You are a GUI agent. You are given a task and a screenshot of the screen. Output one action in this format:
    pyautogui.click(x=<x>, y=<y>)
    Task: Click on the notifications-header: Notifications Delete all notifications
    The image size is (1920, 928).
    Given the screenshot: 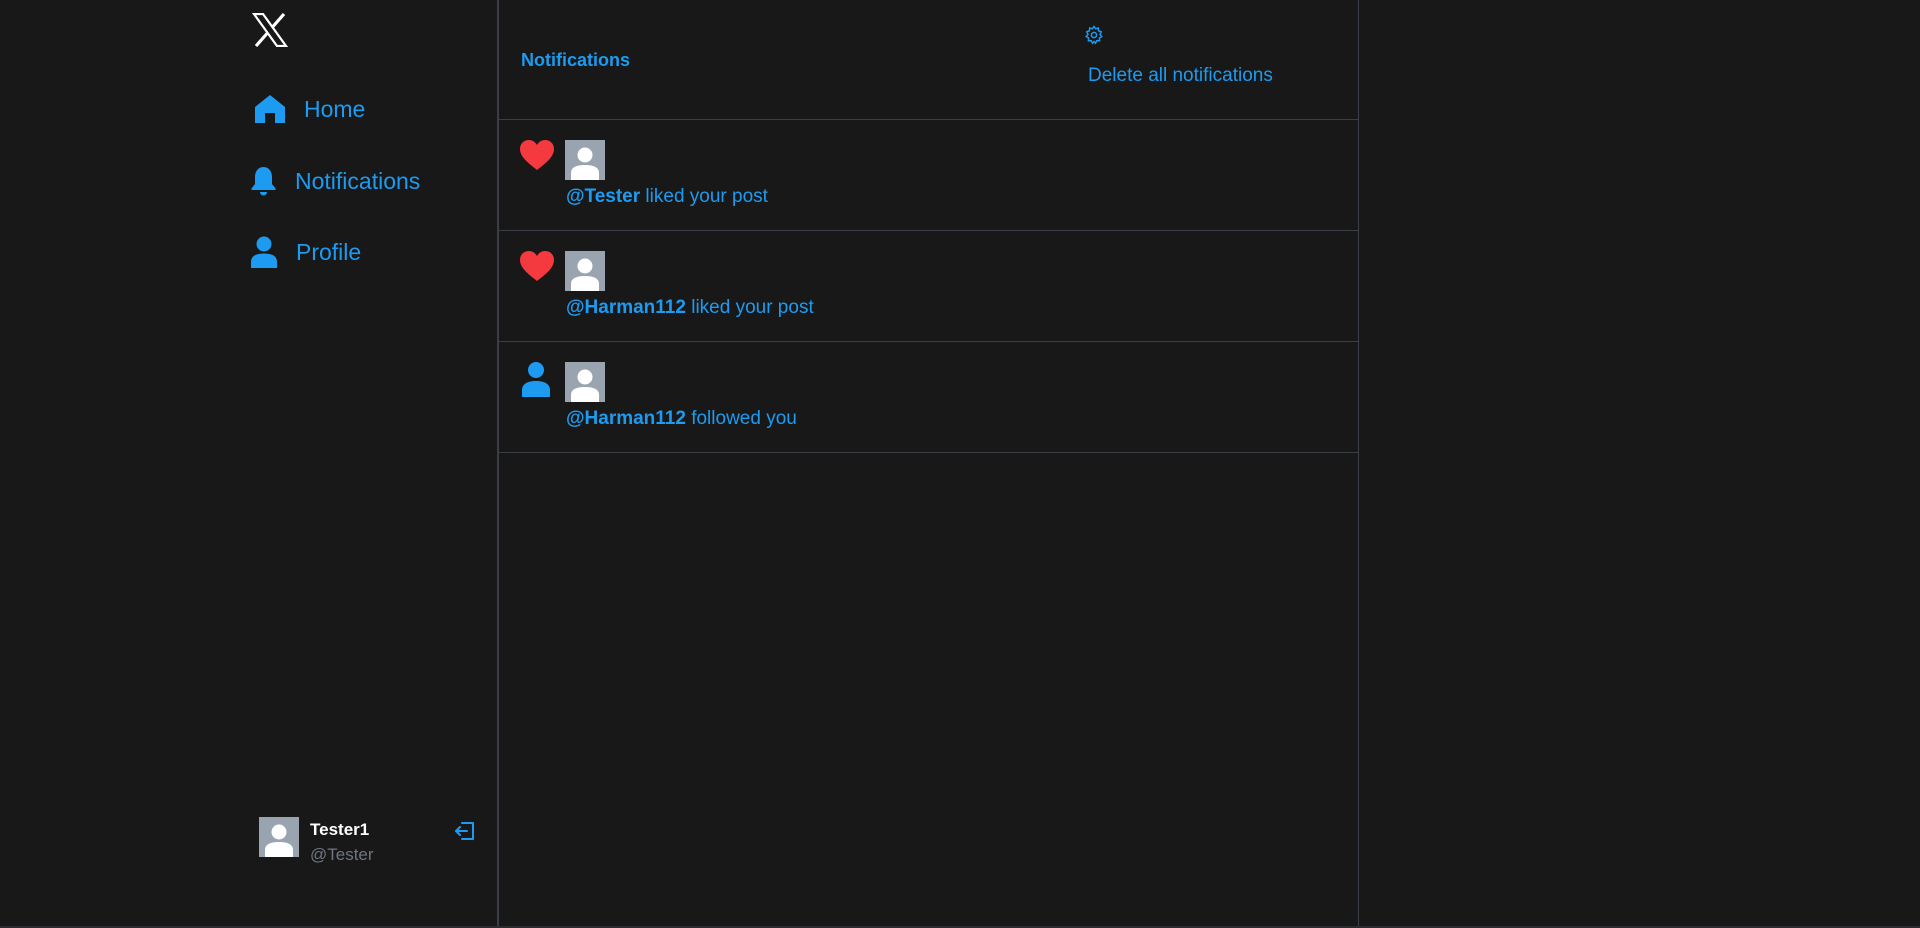 What is the action you would take?
    pyautogui.click(x=928, y=60)
    